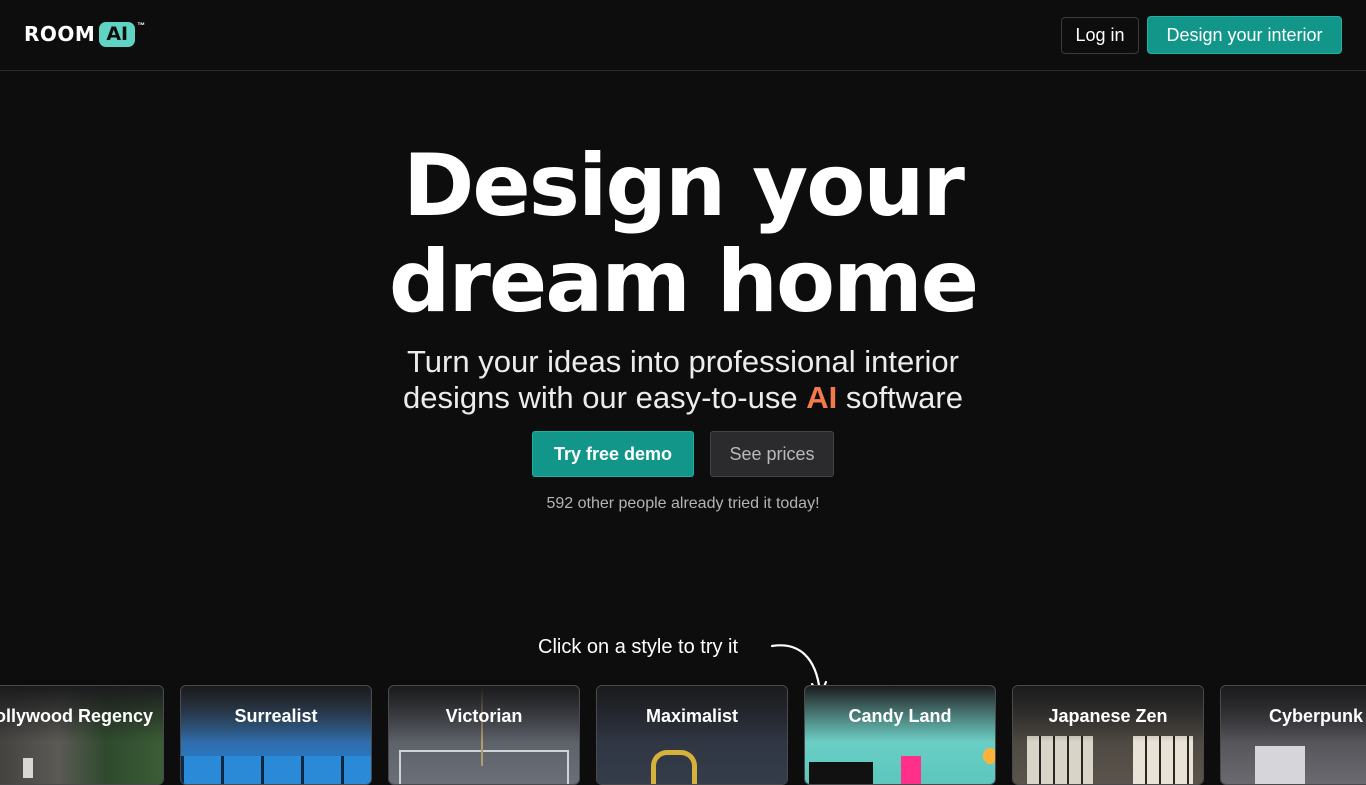  What do you see at coordinates (1316, 716) in the screenshot?
I see `style-card-label: Cyberpunk` at bounding box center [1316, 716].